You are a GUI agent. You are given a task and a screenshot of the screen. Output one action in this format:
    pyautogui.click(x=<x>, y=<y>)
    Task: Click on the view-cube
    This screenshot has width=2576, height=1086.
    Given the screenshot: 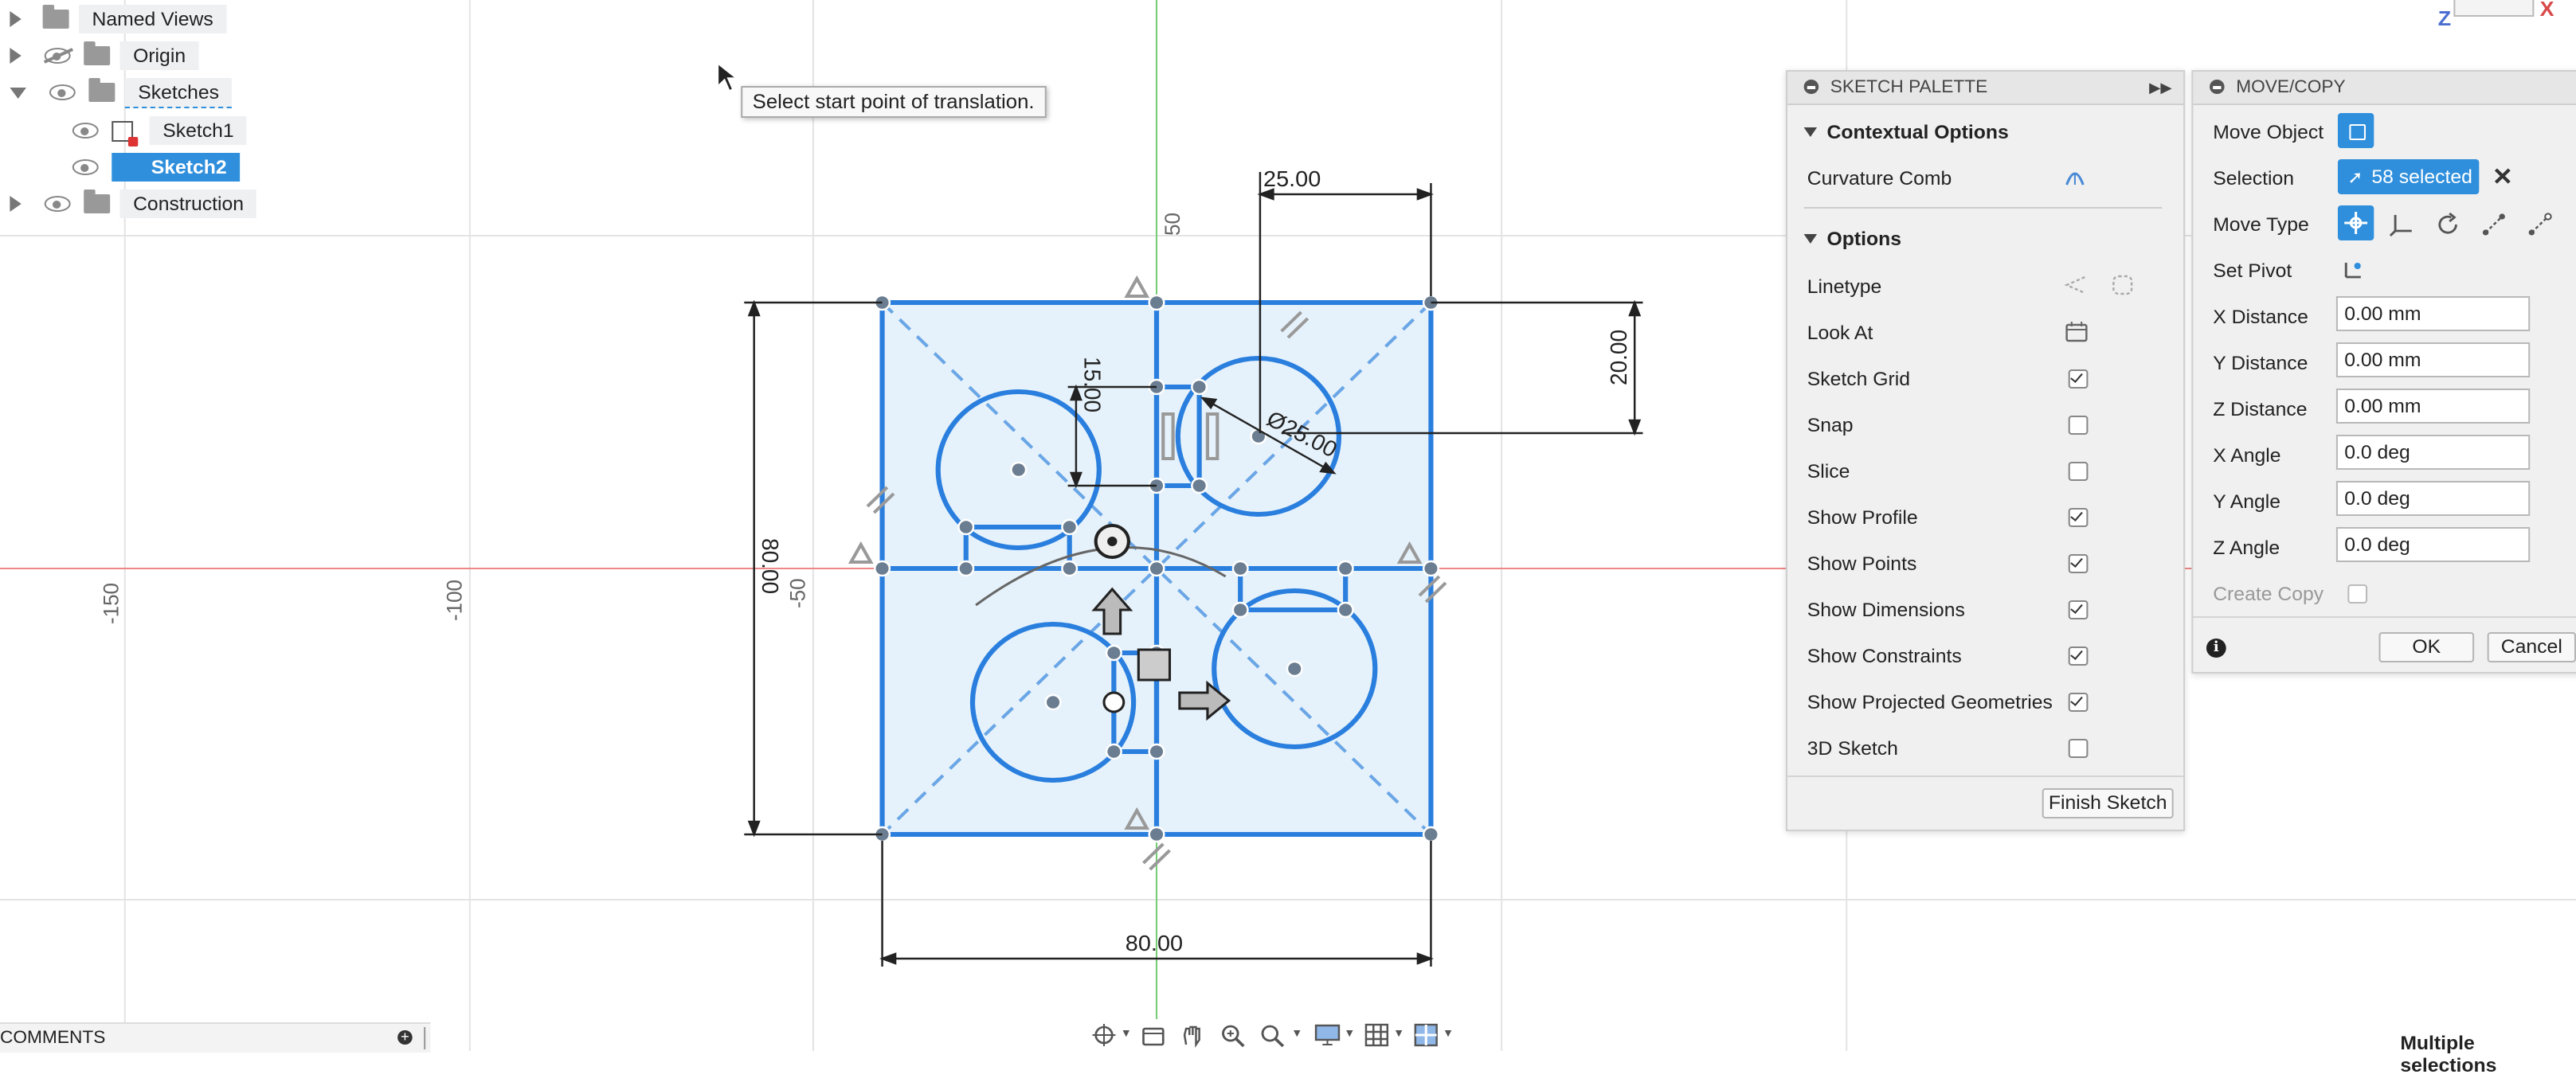 What is the action you would take?
    pyautogui.click(x=2494, y=8)
    